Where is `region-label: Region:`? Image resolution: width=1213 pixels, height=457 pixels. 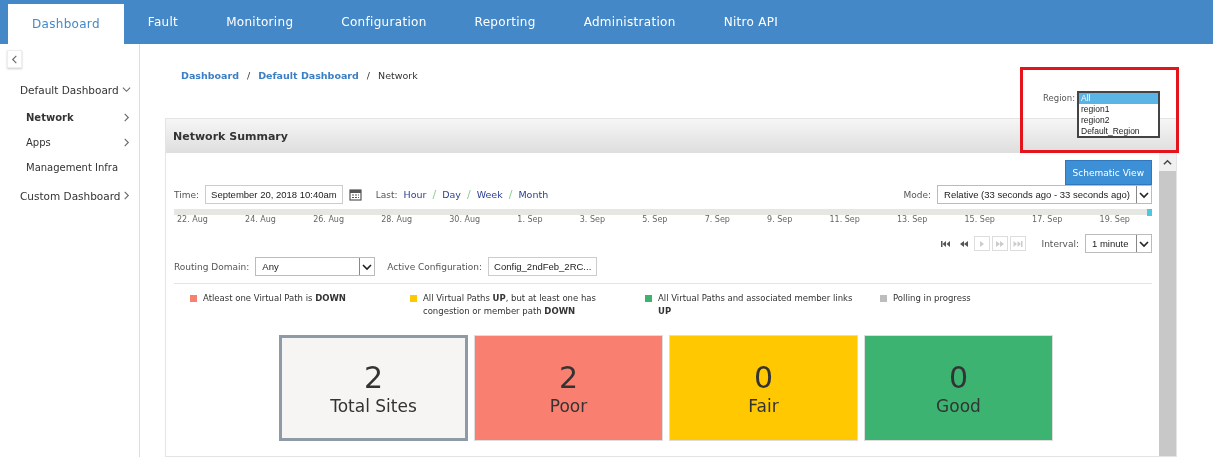
region-label: Region: is located at coordinates (1059, 99).